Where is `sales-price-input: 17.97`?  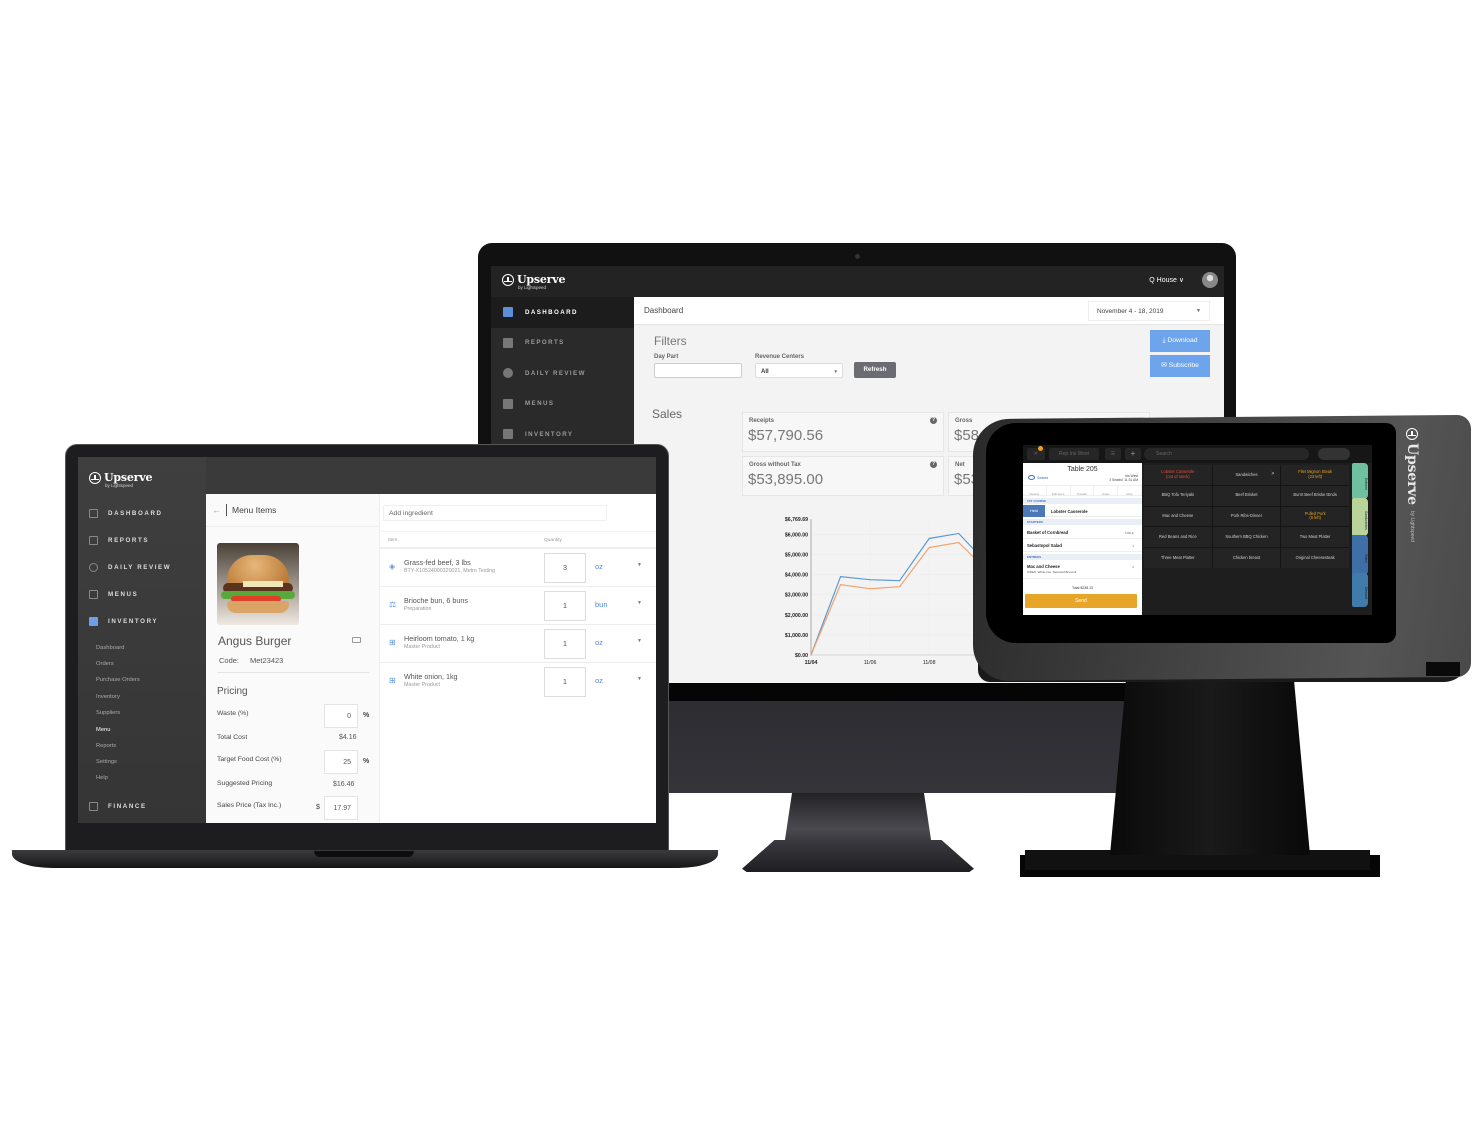
sales-price-input: 17.97 is located at coordinates (341, 808).